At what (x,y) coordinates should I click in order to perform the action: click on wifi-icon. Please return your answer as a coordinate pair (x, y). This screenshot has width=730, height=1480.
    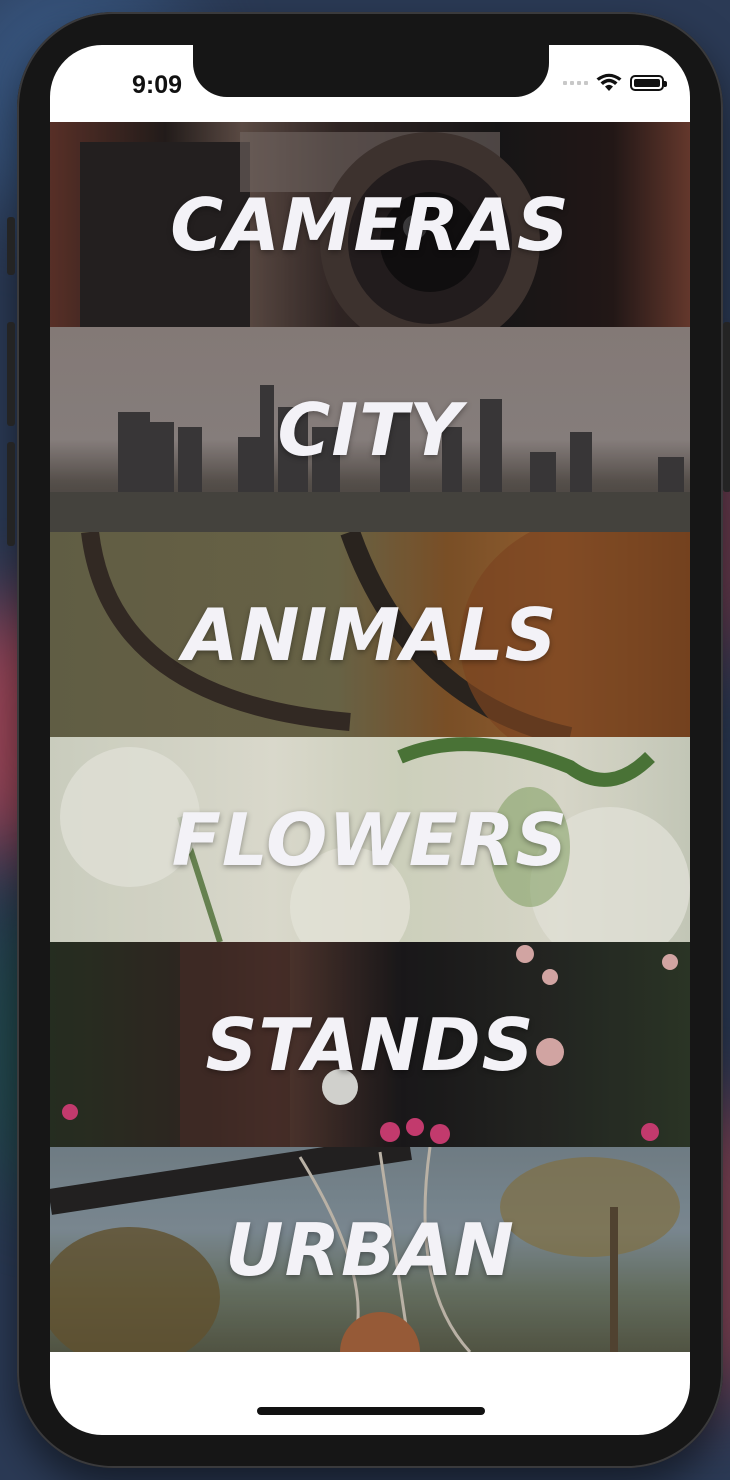
    Looking at the image, I should click on (609, 82).